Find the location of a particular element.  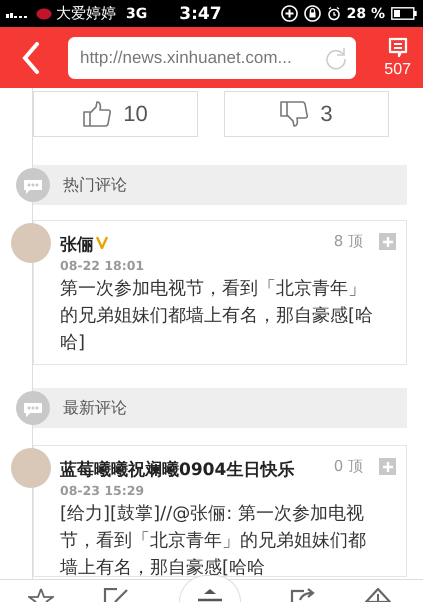

dislike-button: 3 is located at coordinates (306, 114).